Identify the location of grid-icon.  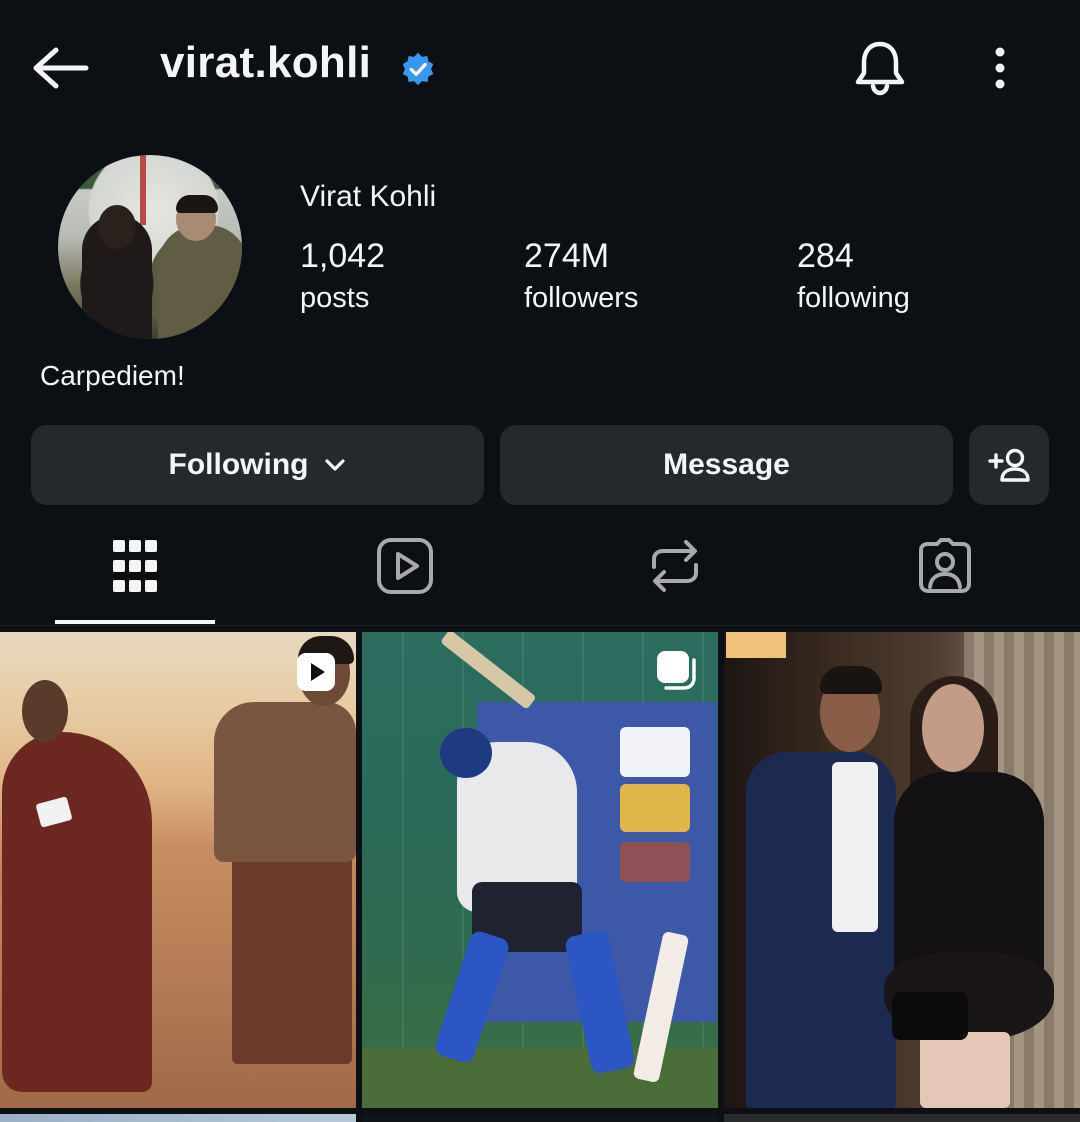
(135, 566).